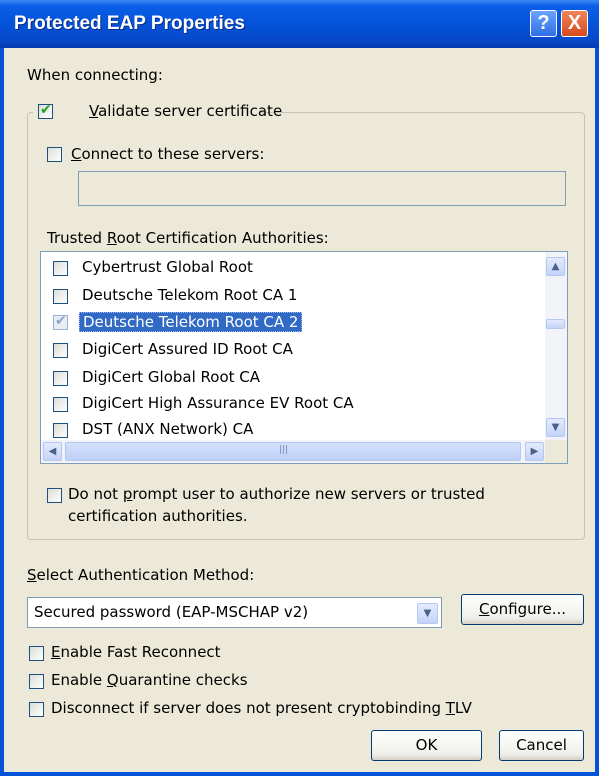 This screenshot has width=599, height=776. Describe the element at coordinates (36, 709) in the screenshot. I see `cryptobinding-checkbox` at that location.